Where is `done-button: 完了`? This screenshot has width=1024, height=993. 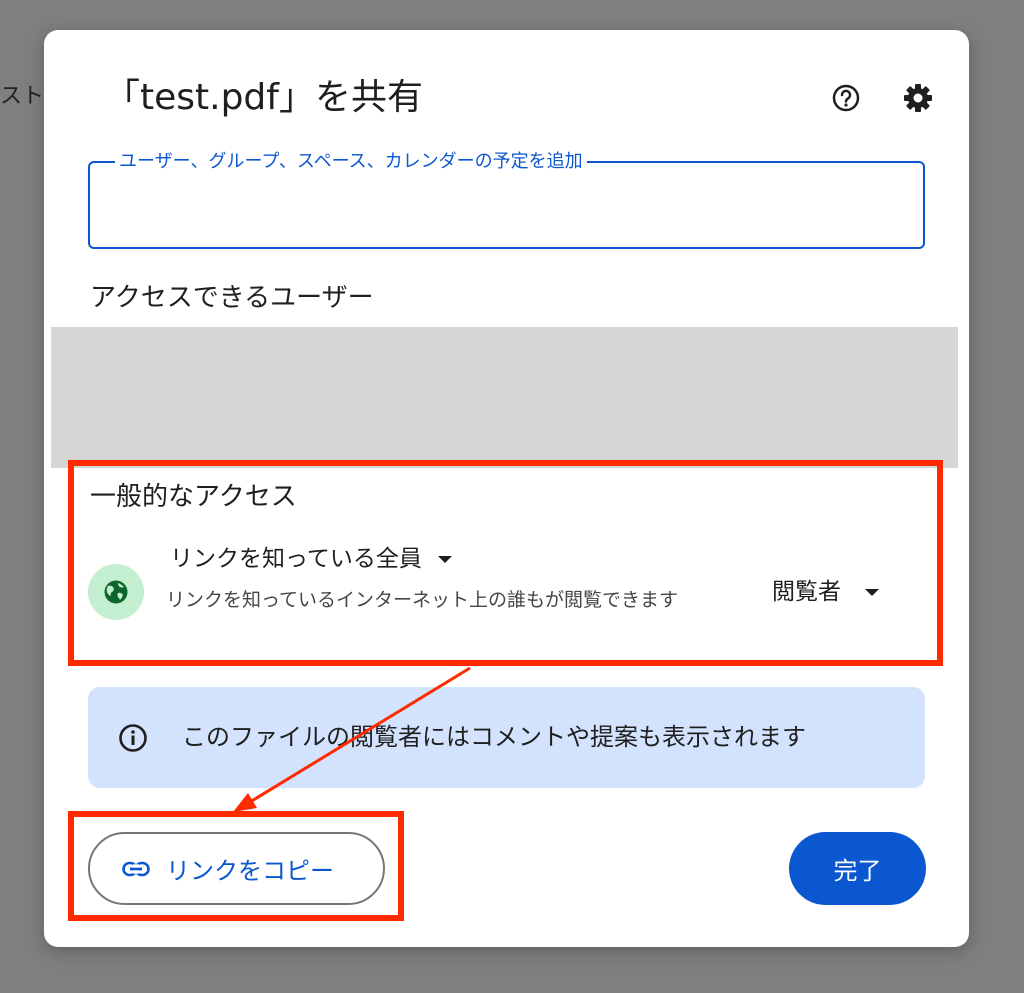 done-button: 完了 is located at coordinates (857, 868).